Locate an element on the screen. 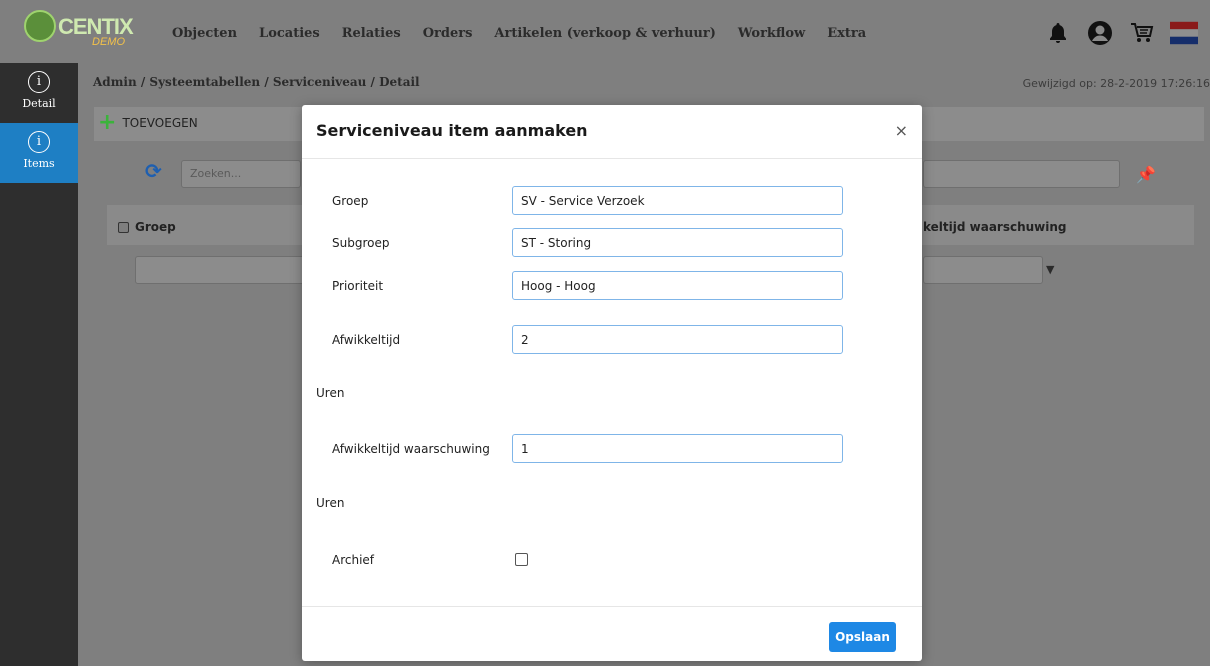 The image size is (1210, 666). menu-item-extra: Extra is located at coordinates (846, 33).